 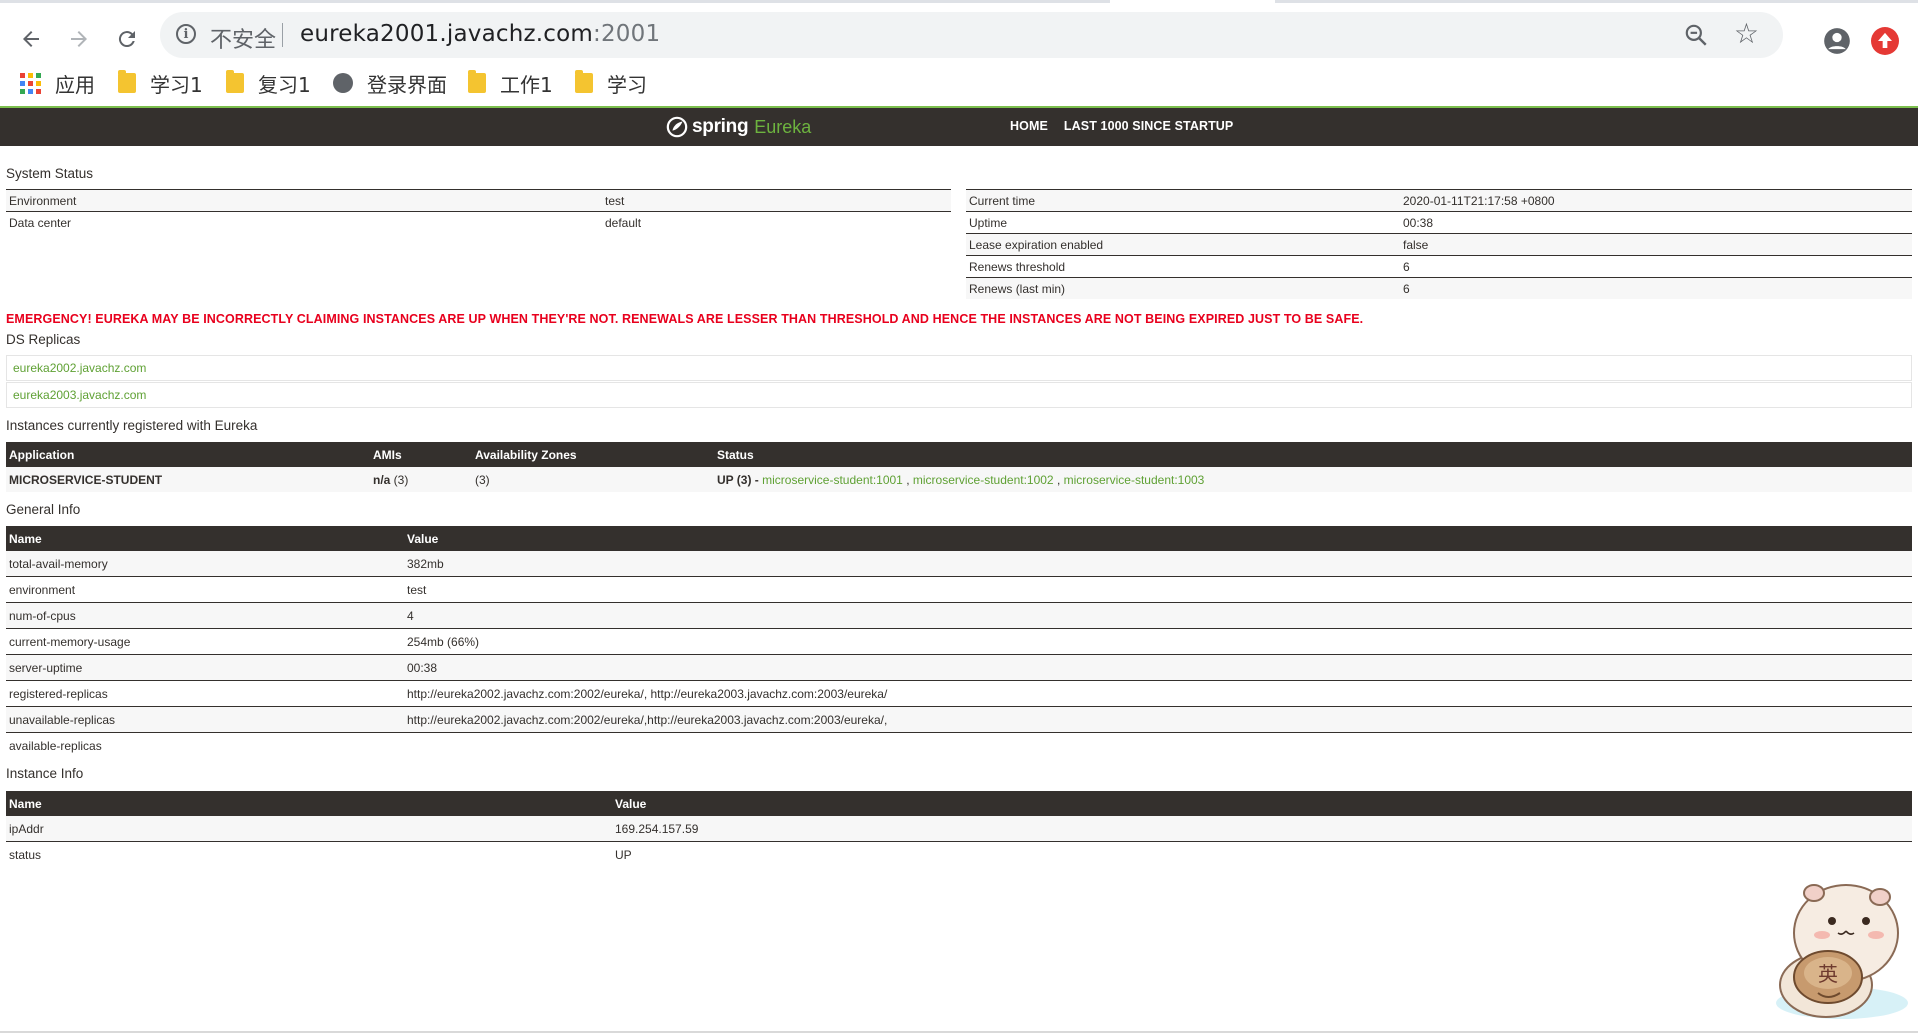 What do you see at coordinates (1656, 200) in the screenshot?
I see `status-value: 2020-01-11T21:17:58 +0800` at bounding box center [1656, 200].